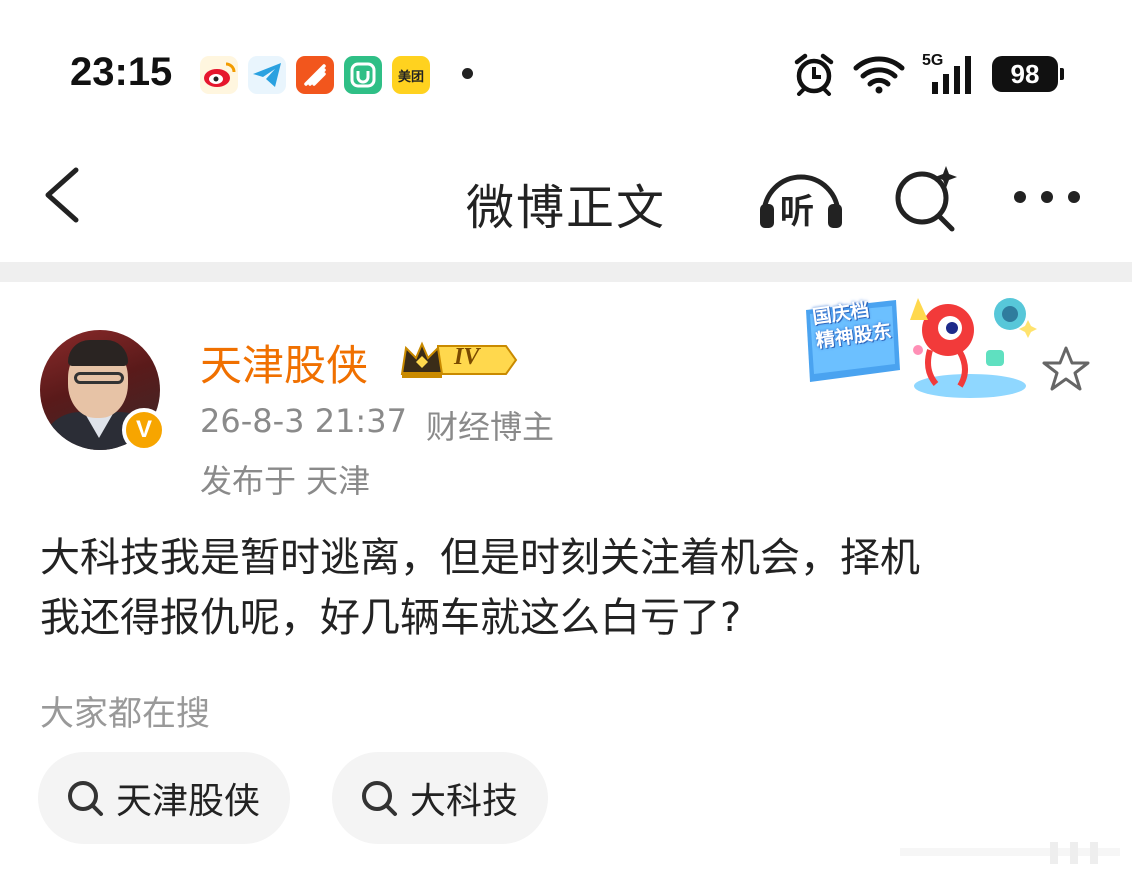  Describe the element at coordinates (98, 353) in the screenshot. I see `avatar-hair` at that location.